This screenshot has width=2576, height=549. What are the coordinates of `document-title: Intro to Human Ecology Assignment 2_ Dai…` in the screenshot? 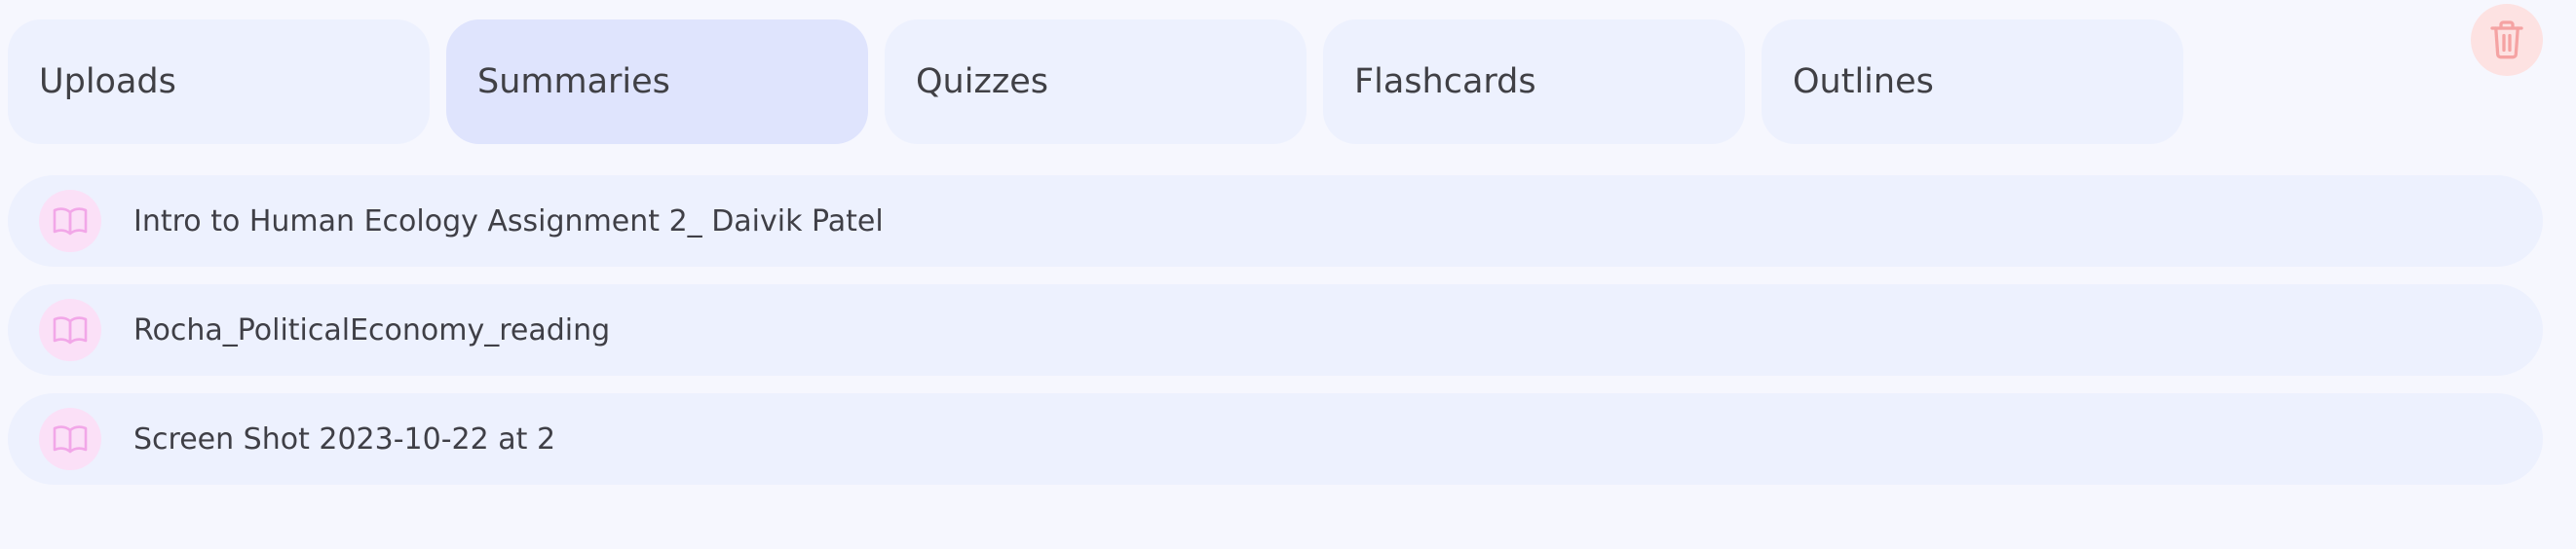 It's located at (508, 220).